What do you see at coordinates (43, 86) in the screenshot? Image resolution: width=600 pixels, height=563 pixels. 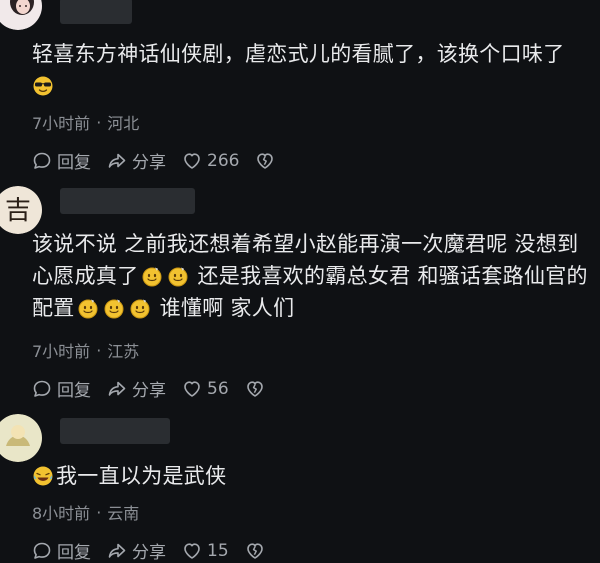 I see `sunglasses-emoji-icon` at bounding box center [43, 86].